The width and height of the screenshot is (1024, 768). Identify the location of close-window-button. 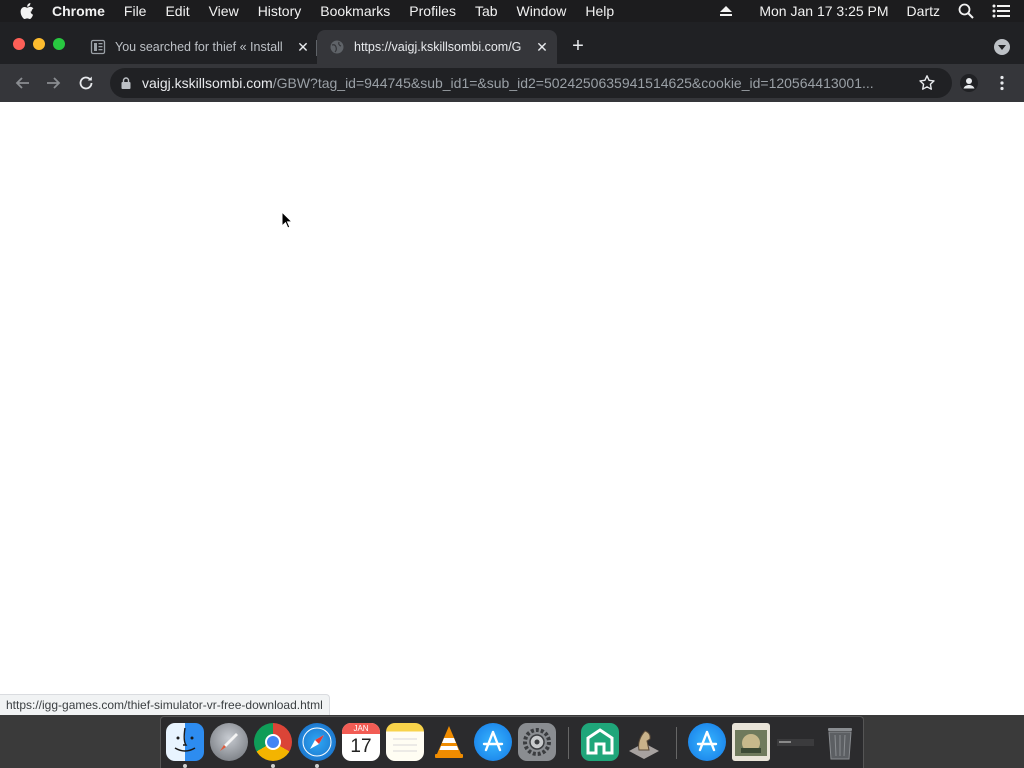
(19, 44).